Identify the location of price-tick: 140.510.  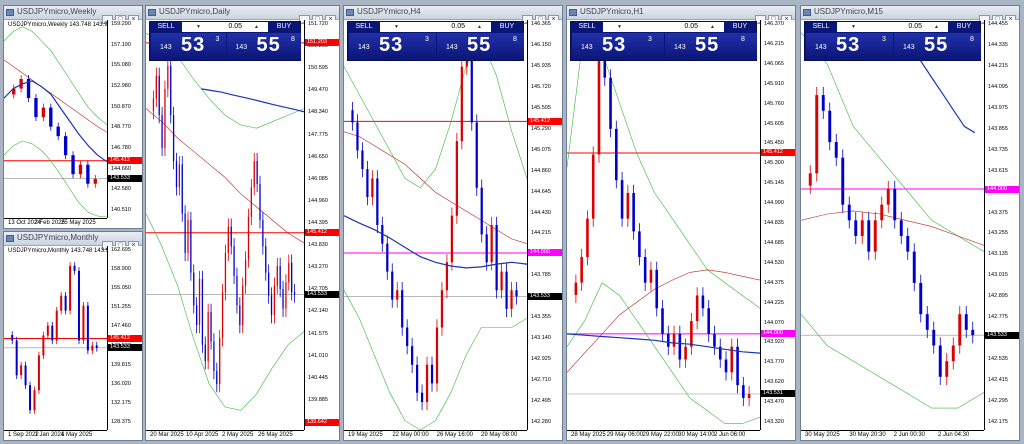
(121, 210).